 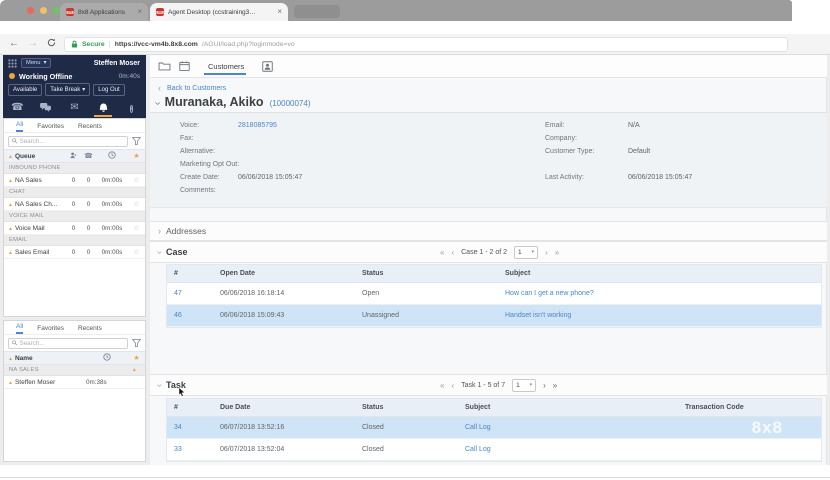 What do you see at coordinates (663, 293) in the screenshot?
I see `case-subject-link: How can I get a new phone?` at bounding box center [663, 293].